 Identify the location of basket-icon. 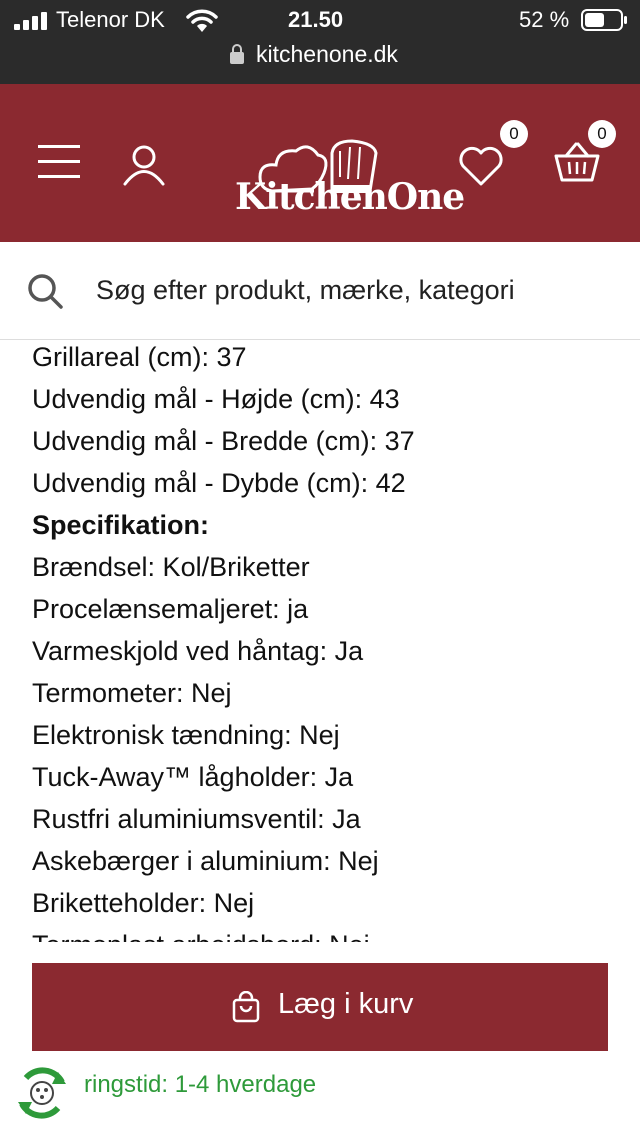
(577, 163).